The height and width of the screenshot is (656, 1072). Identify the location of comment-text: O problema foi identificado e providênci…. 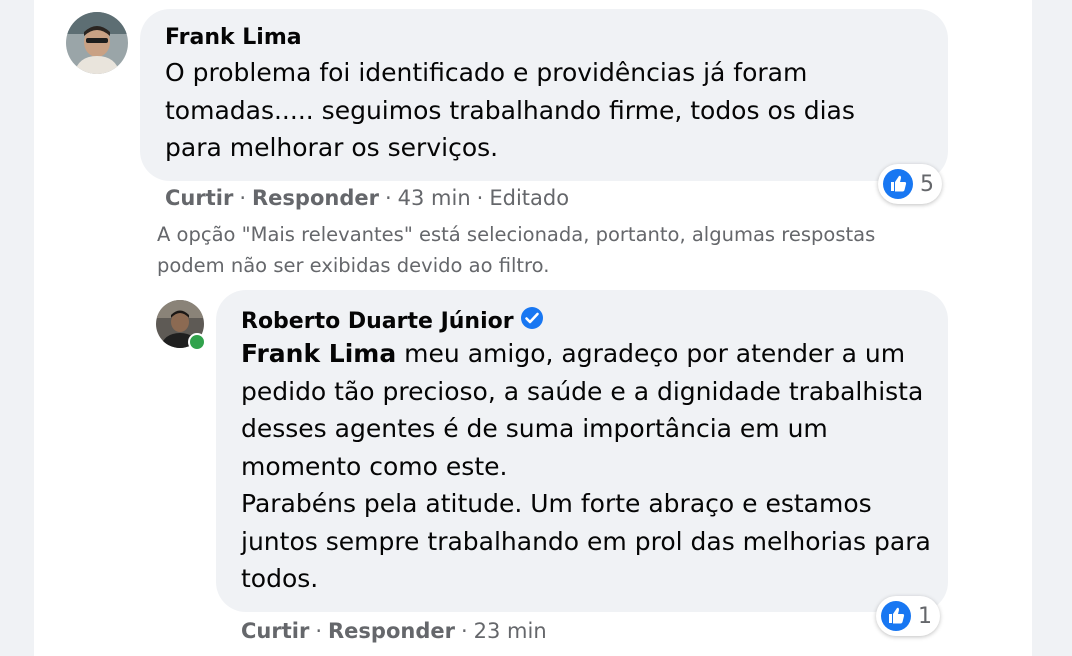
(510, 110).